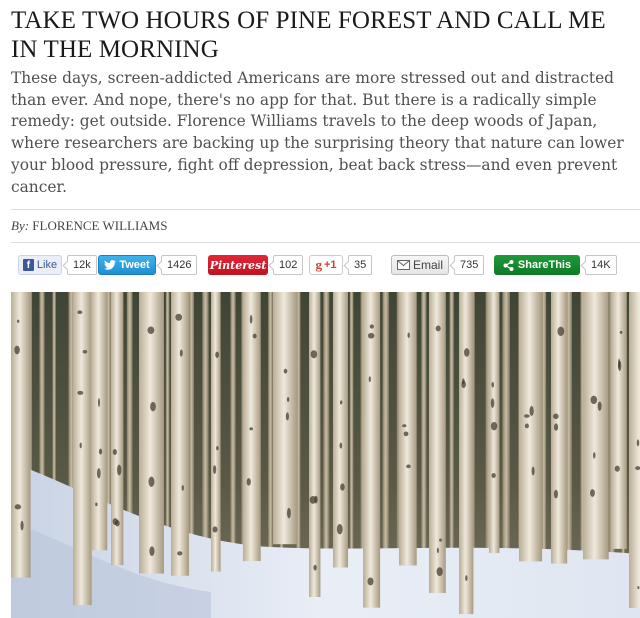  Describe the element at coordinates (20, 225) in the screenshot. I see `byline-prefix: By:` at that location.